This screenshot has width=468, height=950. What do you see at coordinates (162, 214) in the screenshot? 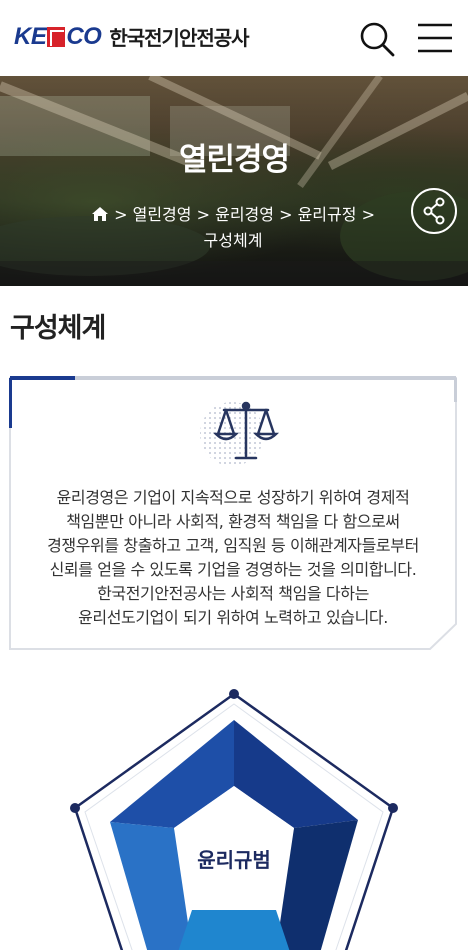
I see `breadcrumb-item-open-management: 열린경영` at bounding box center [162, 214].